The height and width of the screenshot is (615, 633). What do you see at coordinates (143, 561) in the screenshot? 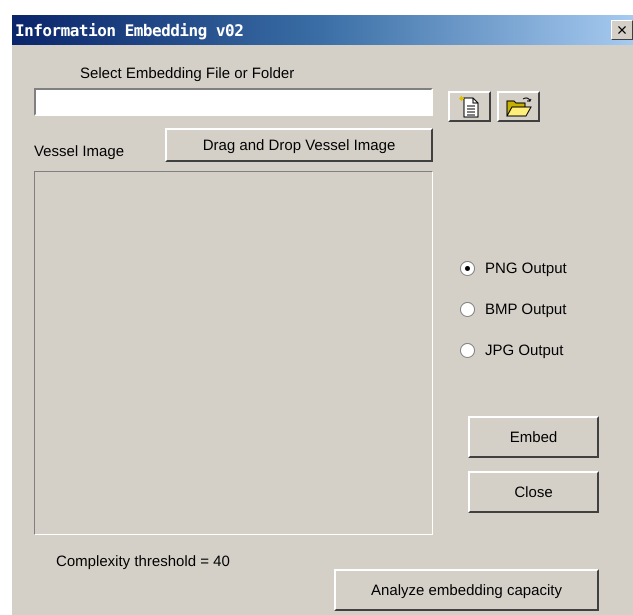
I see `threshold-label: Complexity threshold = 40` at bounding box center [143, 561].